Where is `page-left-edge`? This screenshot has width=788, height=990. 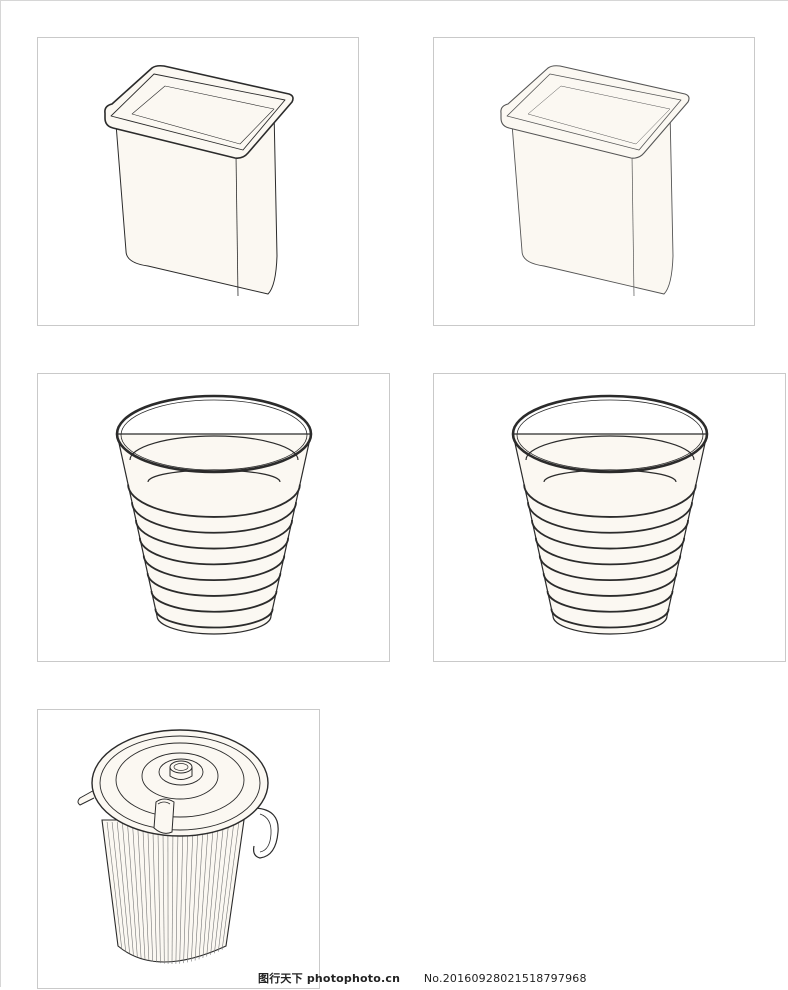 page-left-edge is located at coordinates (0, 493).